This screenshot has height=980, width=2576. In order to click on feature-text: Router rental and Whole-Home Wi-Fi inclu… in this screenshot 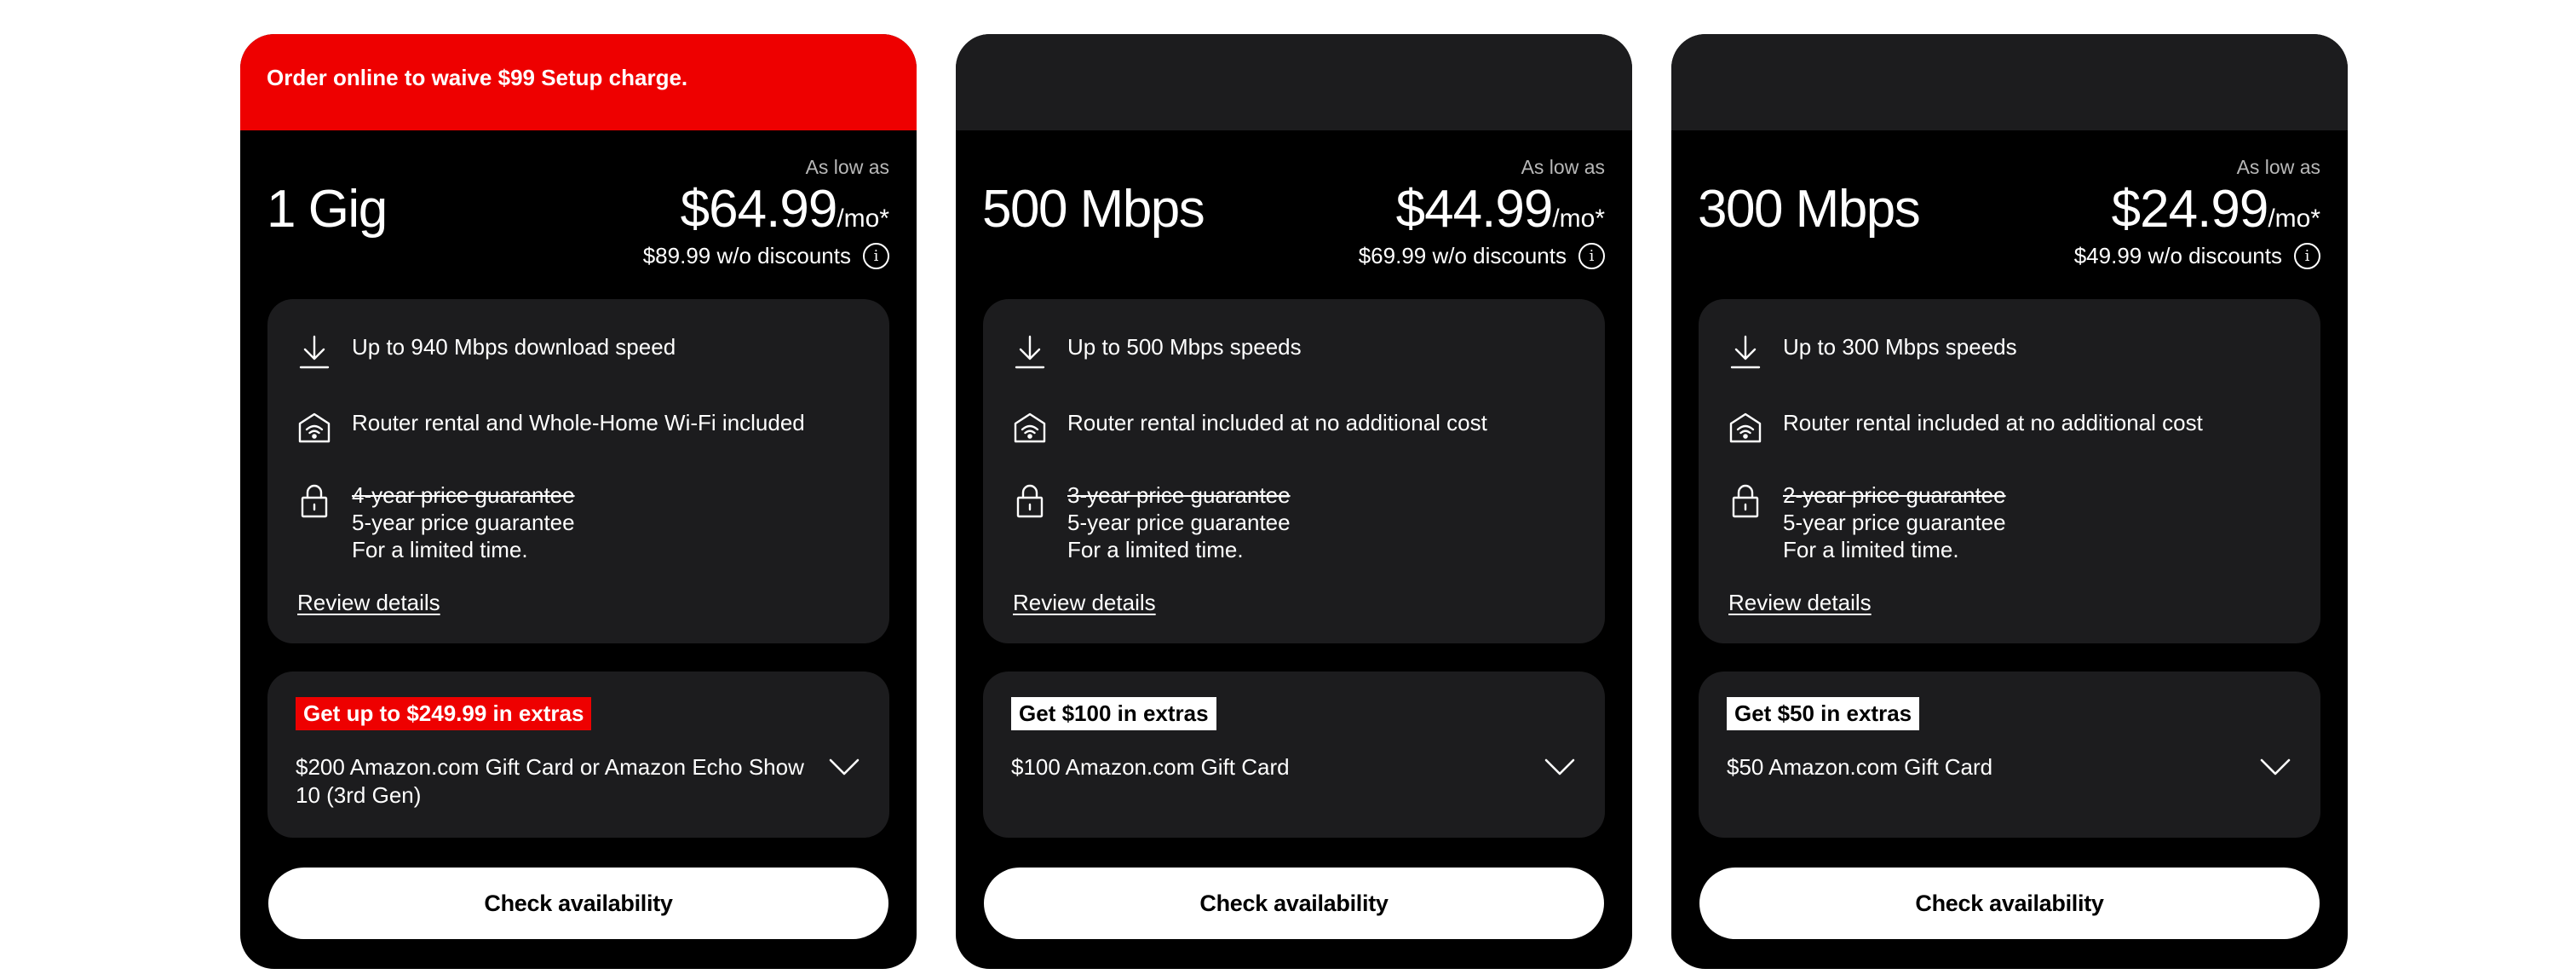, I will do `click(579, 422)`.